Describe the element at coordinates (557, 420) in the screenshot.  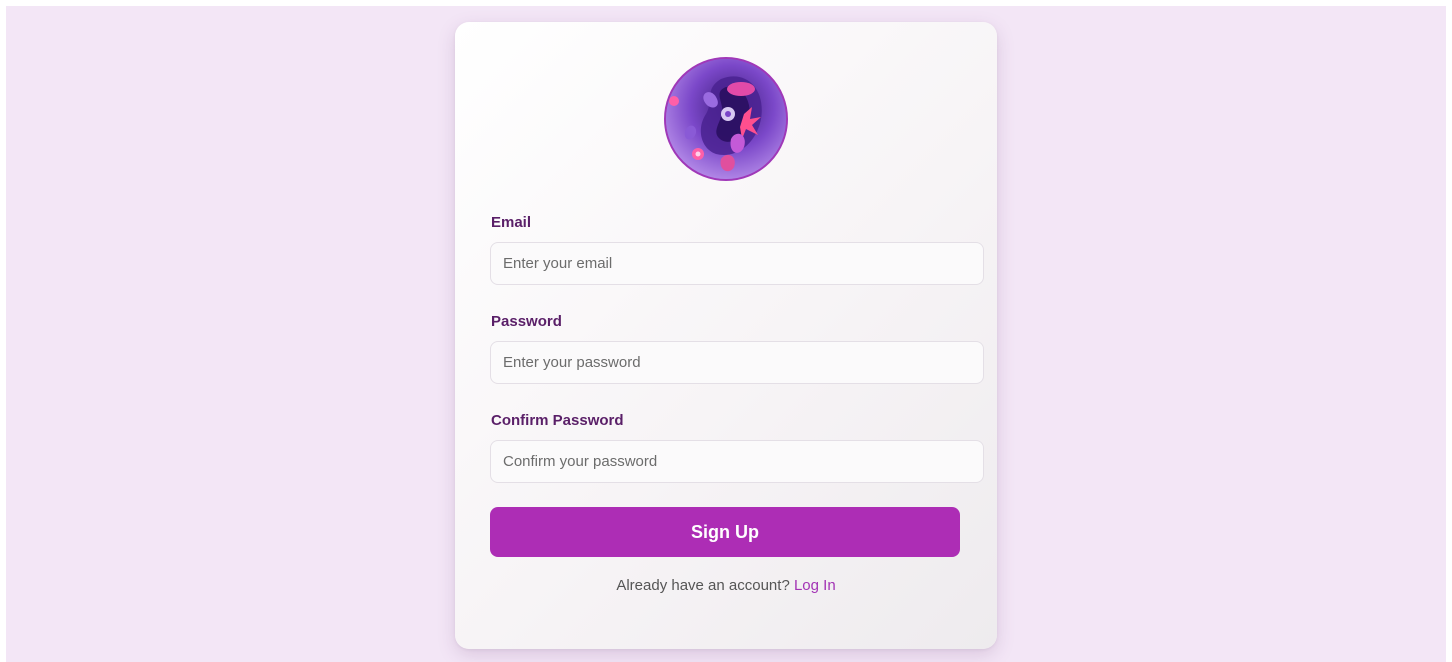
I see `confirm-password-label: Confirm Password` at that location.